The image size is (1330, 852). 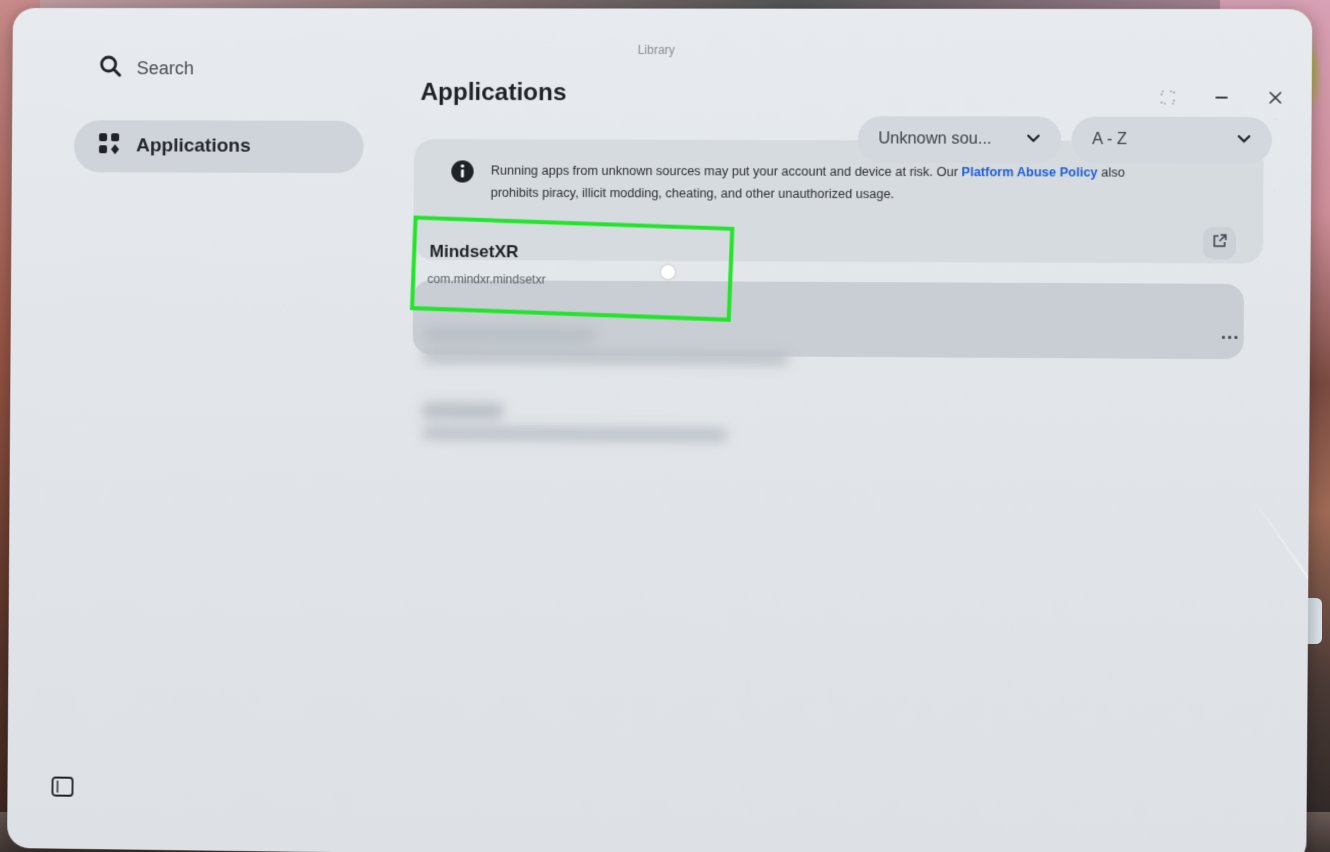 I want to click on search-icon, so click(x=110, y=68).